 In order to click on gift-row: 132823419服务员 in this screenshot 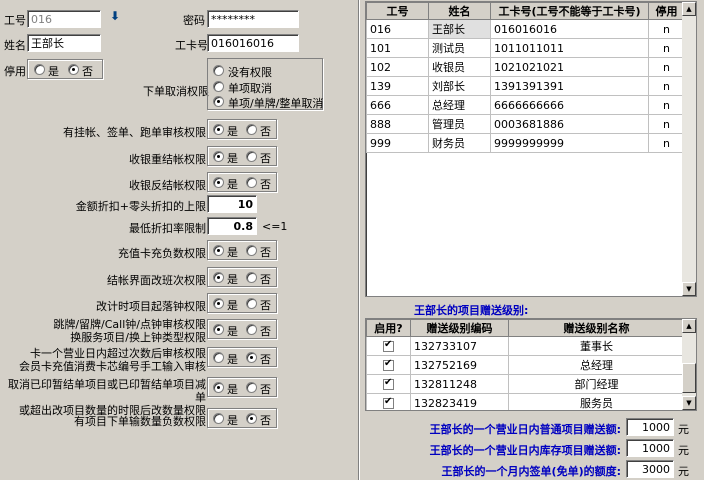, I will do `click(525, 401)`.